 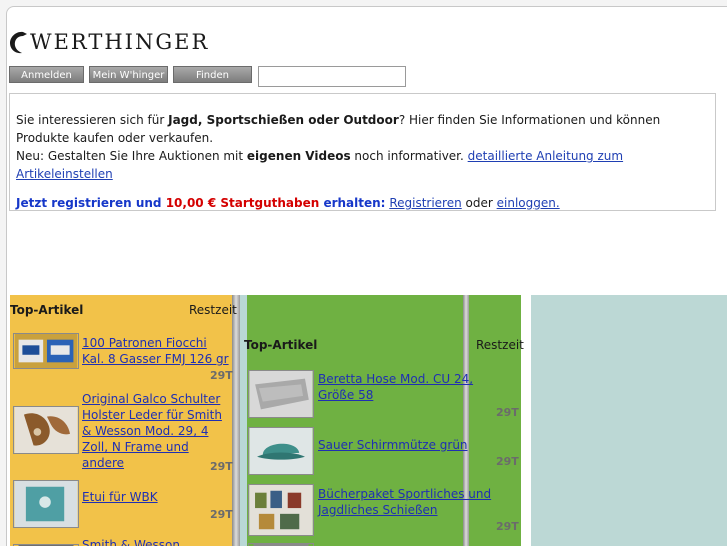 What do you see at coordinates (281, 451) in the screenshot?
I see `cap-image` at bounding box center [281, 451].